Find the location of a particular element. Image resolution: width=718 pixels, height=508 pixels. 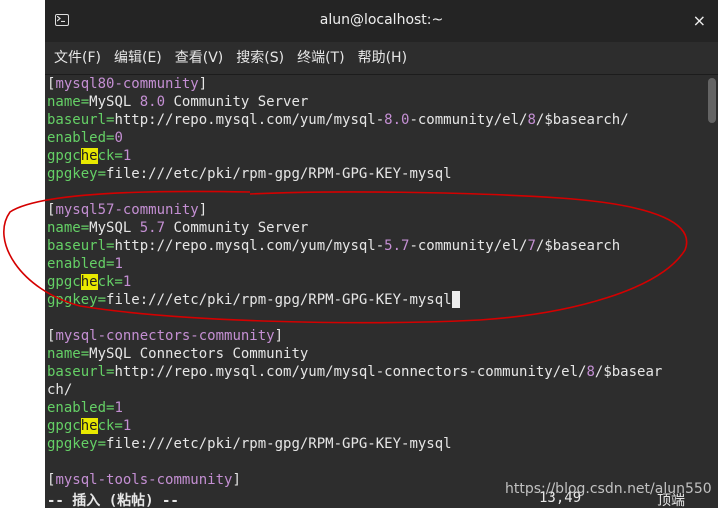

buffer-line: [mysql-connectors-community] is located at coordinates (382, 336).